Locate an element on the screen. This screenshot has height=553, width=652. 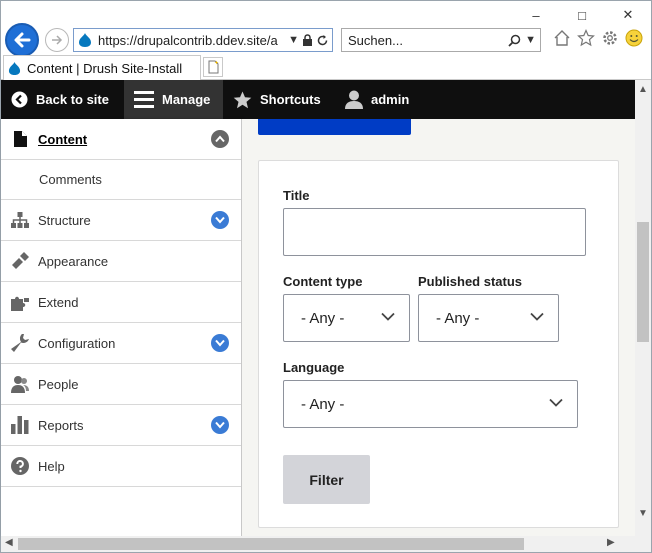
manage-label: Manage is located at coordinates (186, 99).